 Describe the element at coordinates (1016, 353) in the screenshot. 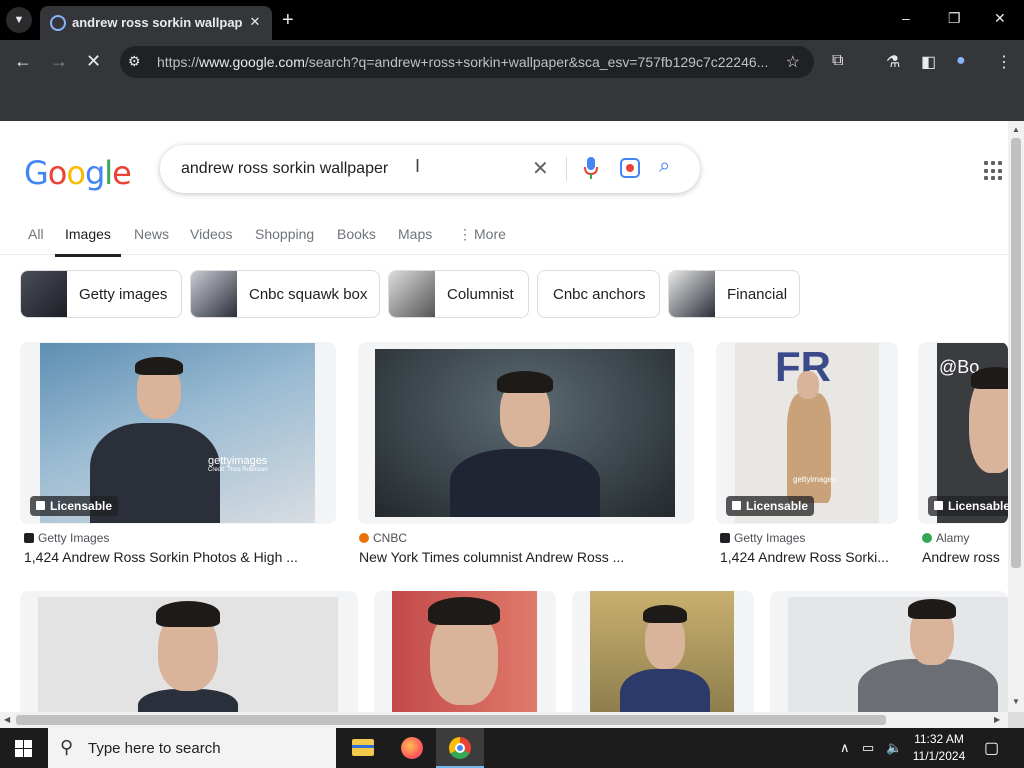

I see `vertical-scroll-thumb` at that location.